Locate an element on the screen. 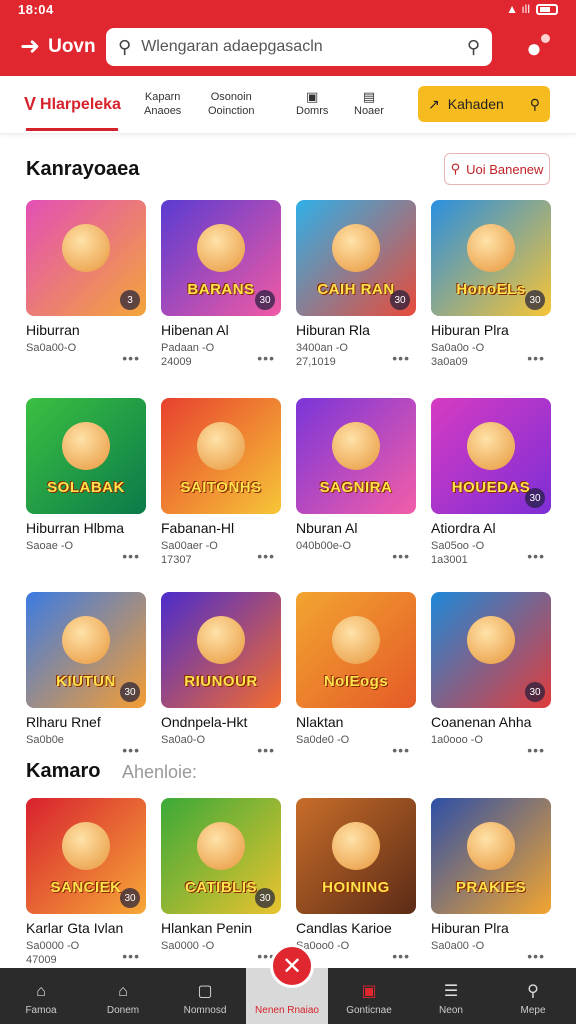  game-logo-text: HOINING is located at coordinates (356, 887).